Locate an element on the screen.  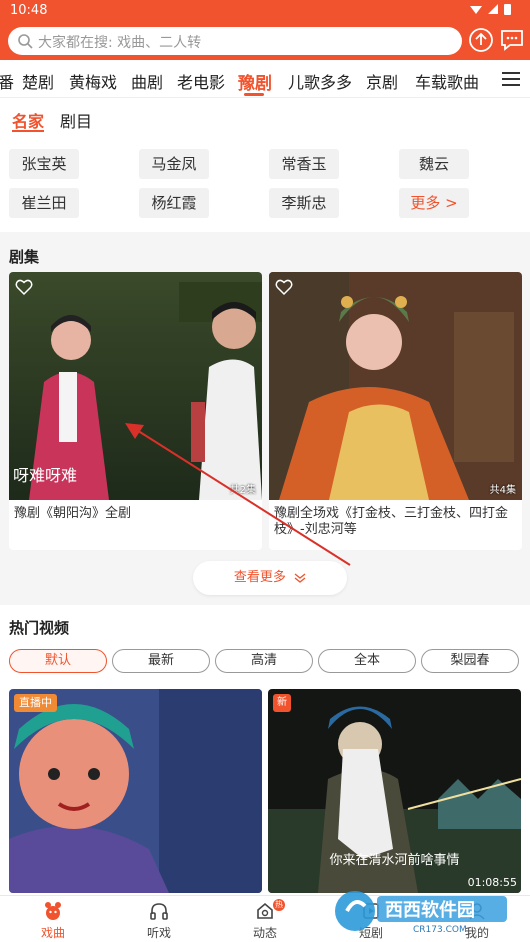
nav-item-dynamic: 热 动态 is located at coordinates (265, 919).